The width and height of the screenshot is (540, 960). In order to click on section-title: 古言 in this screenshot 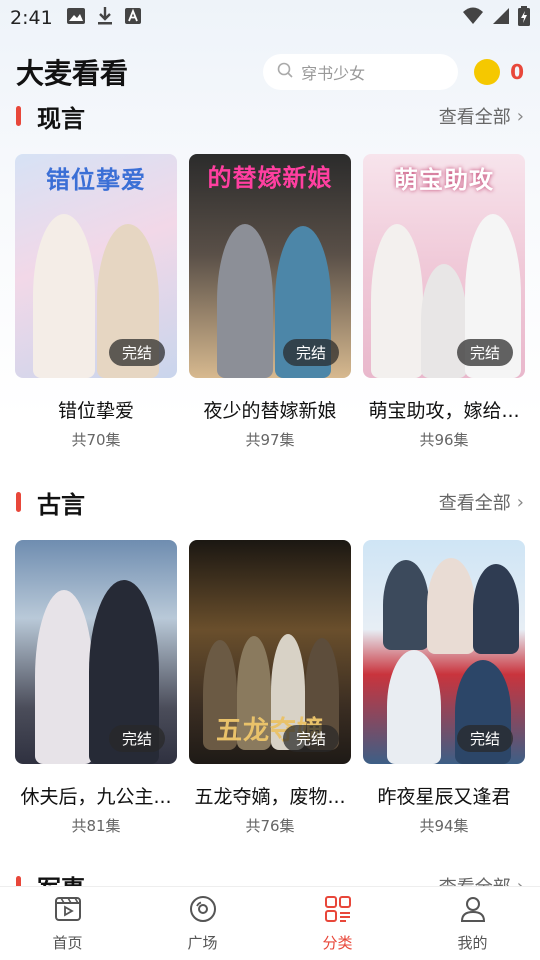, I will do `click(61, 504)`.